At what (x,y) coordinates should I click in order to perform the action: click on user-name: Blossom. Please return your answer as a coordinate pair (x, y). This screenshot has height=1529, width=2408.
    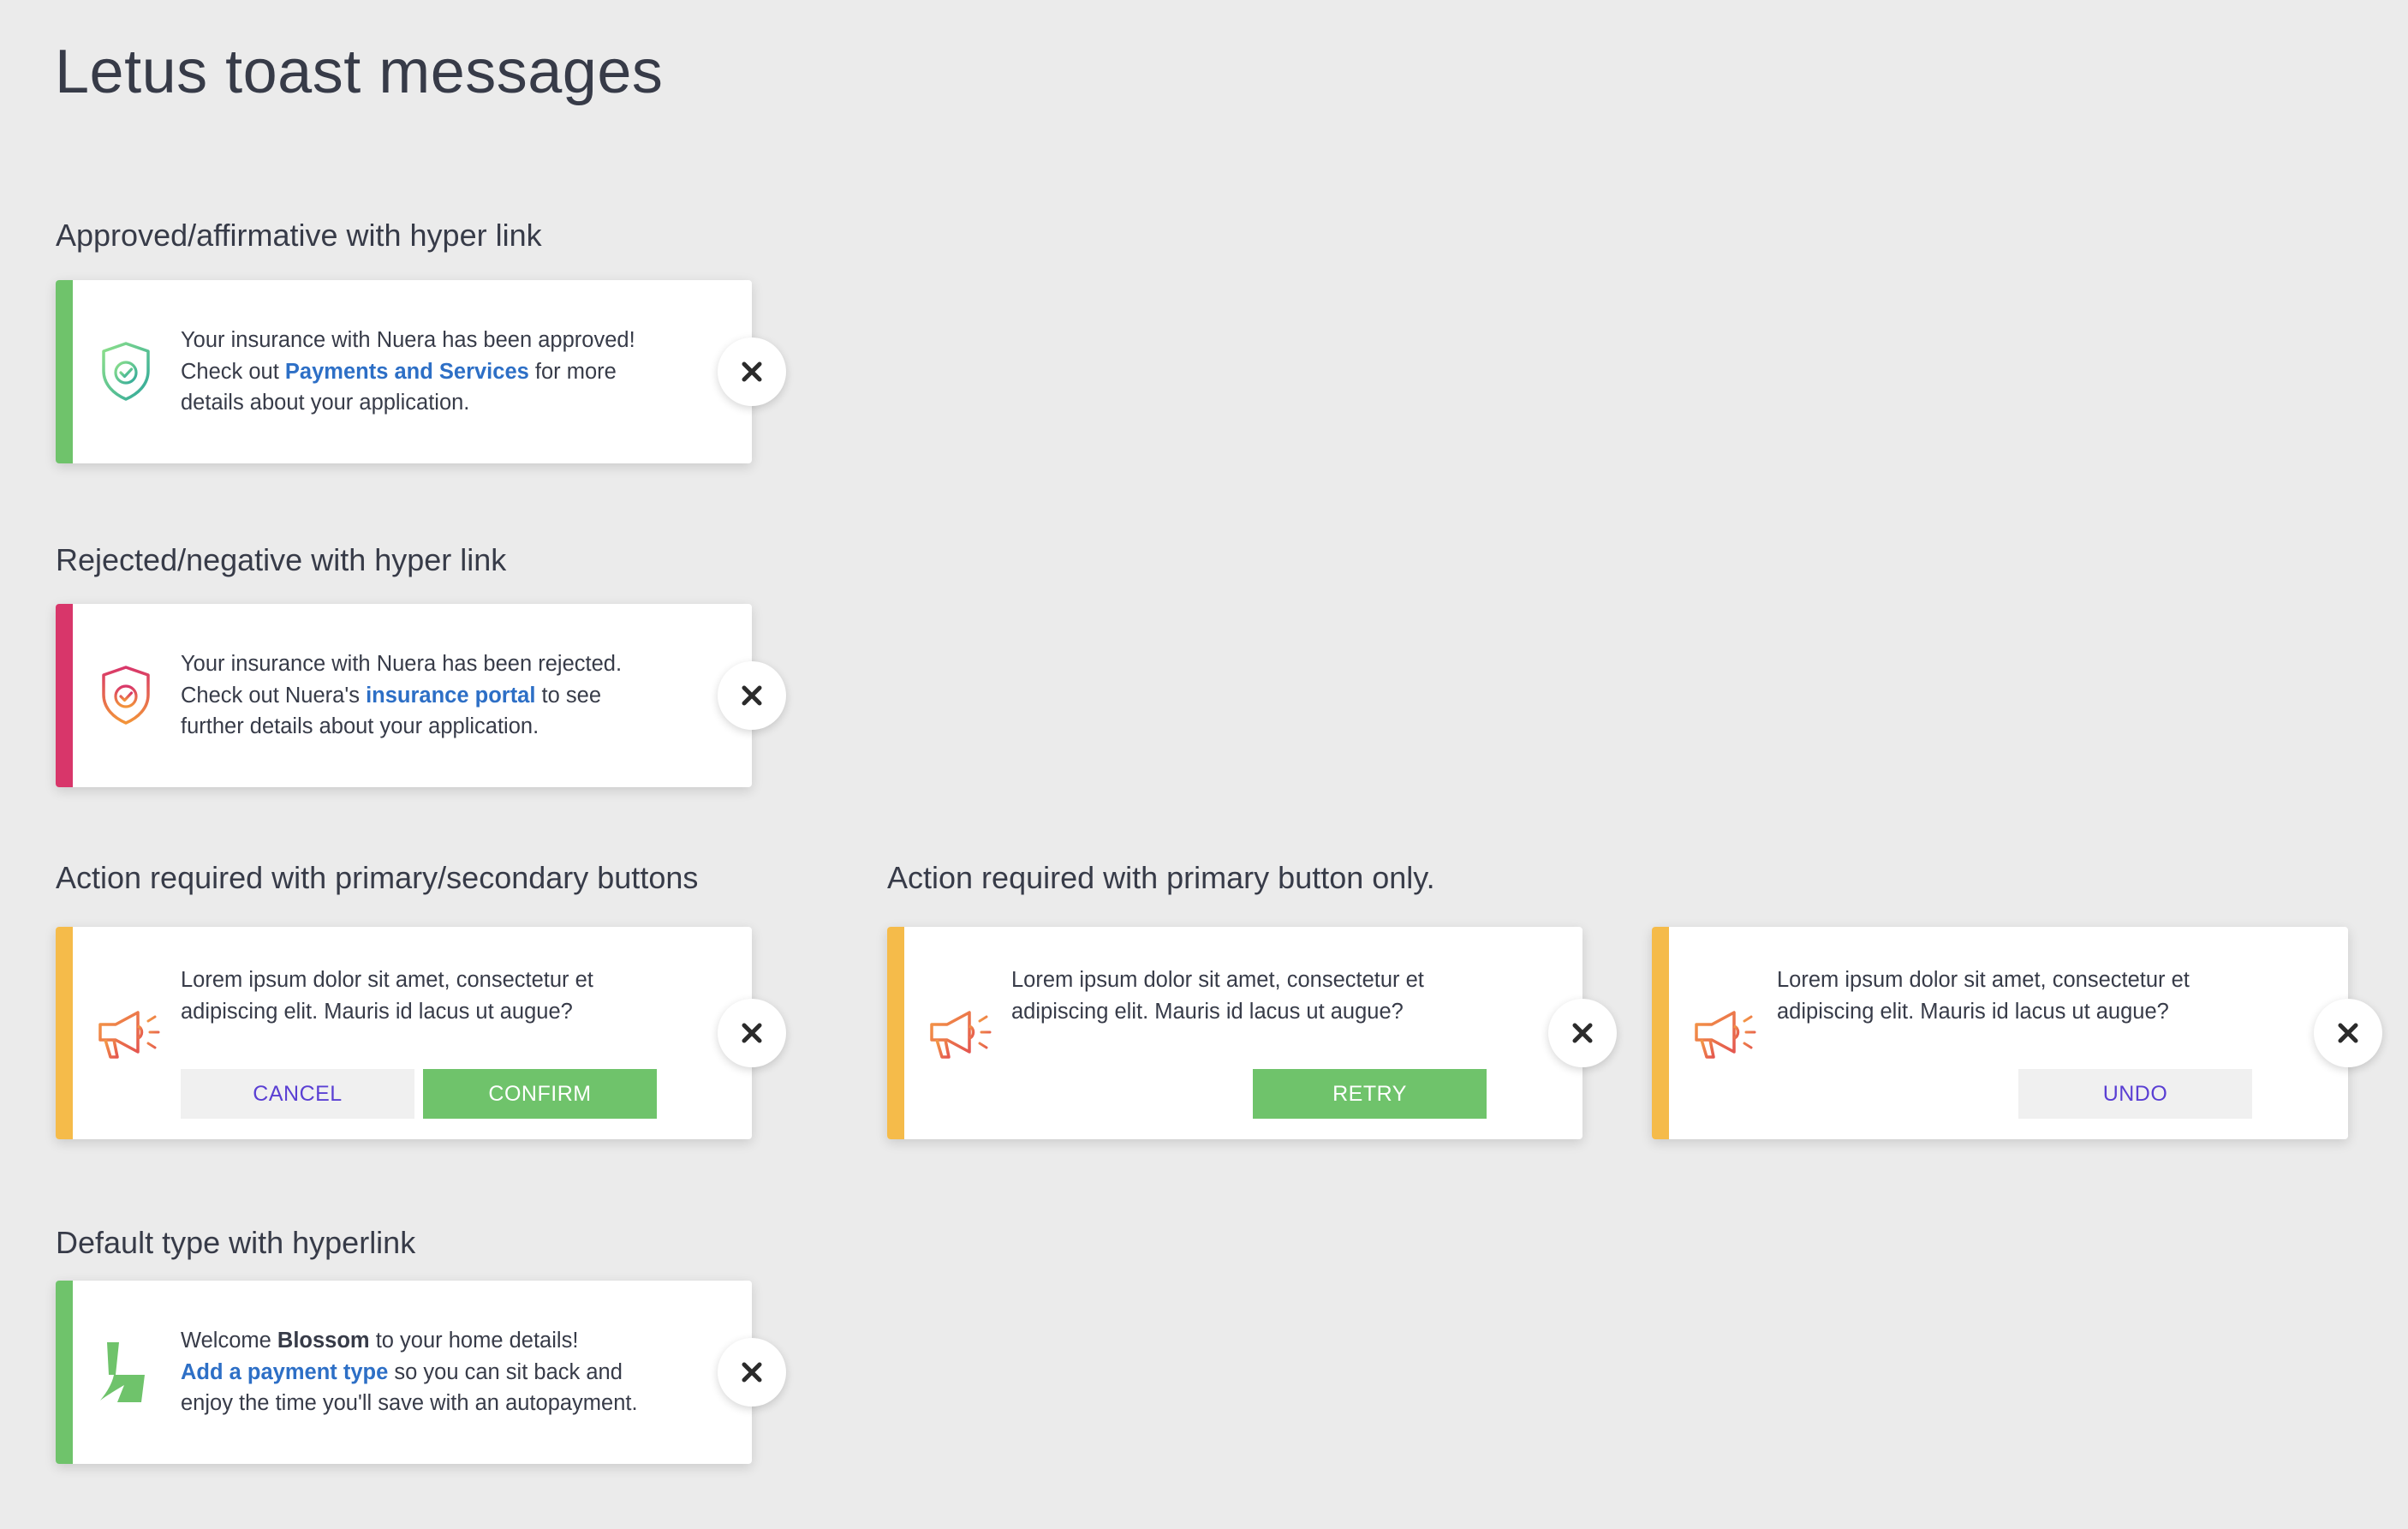
    Looking at the image, I should click on (323, 1341).